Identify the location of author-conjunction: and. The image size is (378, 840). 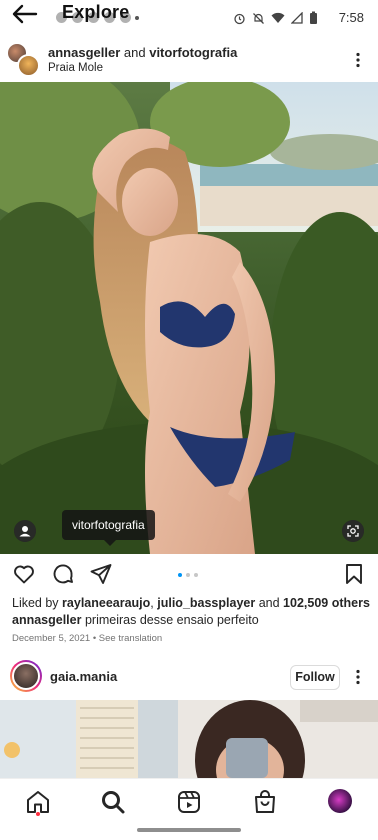
(134, 52).